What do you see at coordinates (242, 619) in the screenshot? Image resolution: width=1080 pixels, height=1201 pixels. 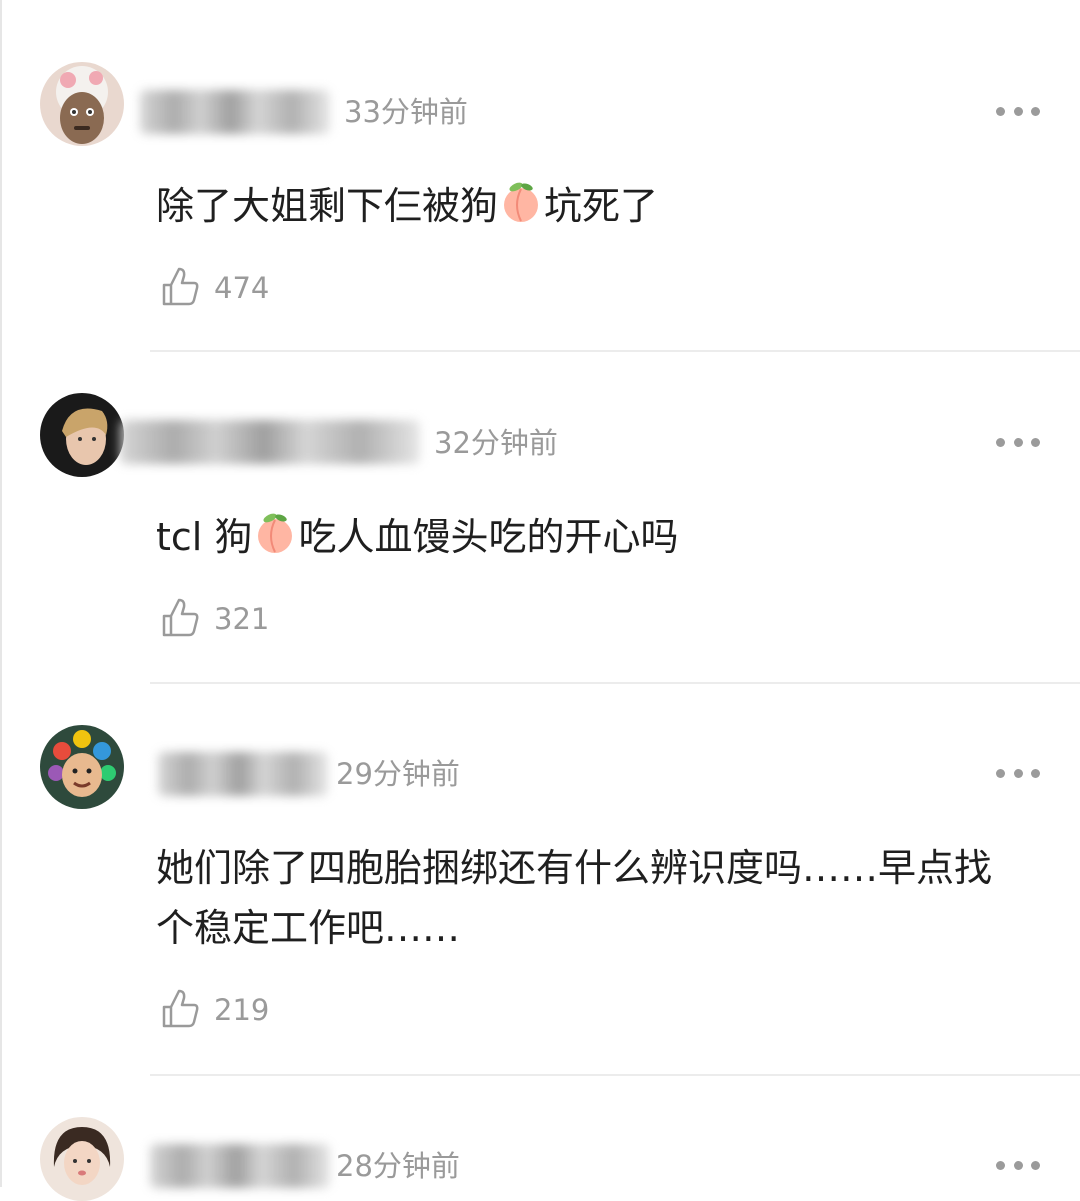 I see `like-count: 321` at bounding box center [242, 619].